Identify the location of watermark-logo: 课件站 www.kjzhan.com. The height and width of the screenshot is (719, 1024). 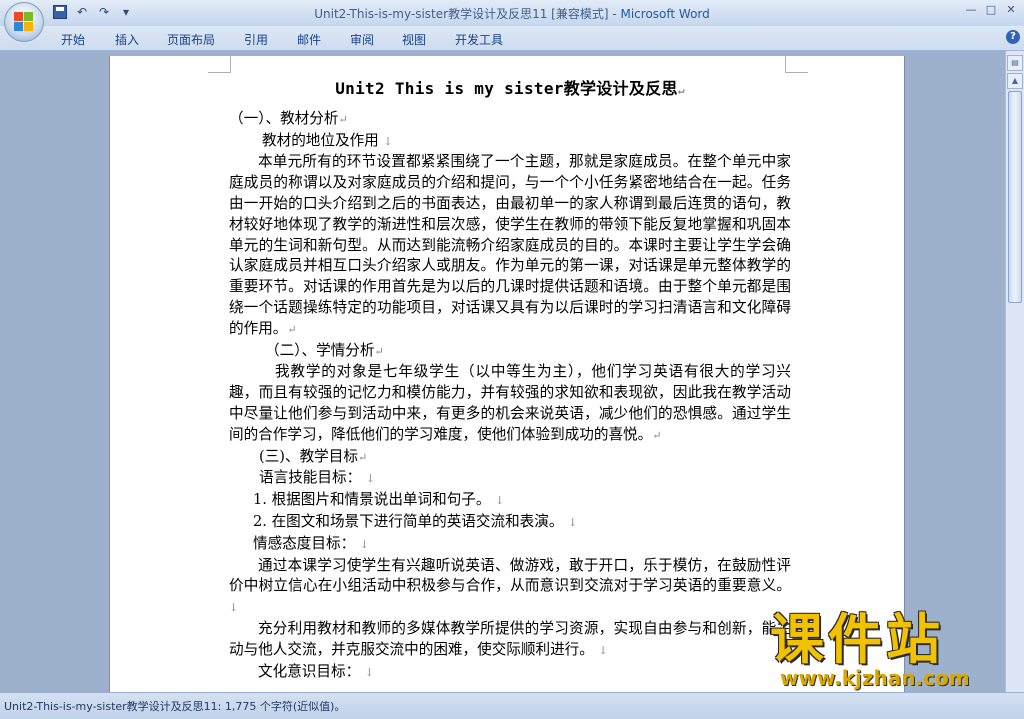
(890, 652).